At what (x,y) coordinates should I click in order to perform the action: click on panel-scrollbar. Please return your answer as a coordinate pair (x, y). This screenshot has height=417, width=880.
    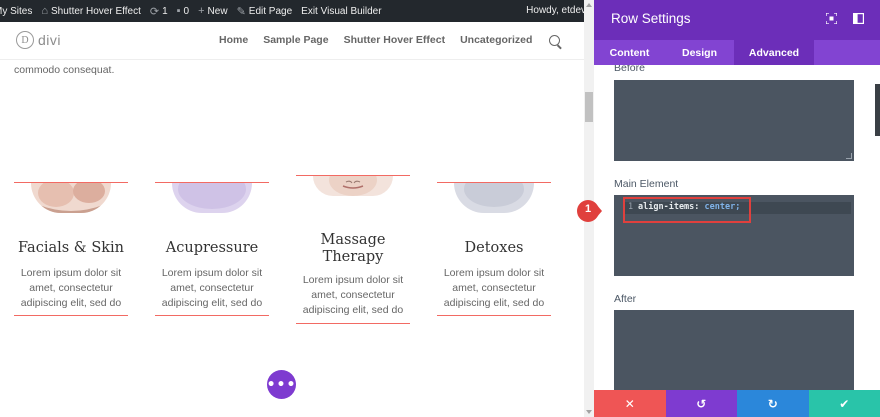
    Looking at the image, I should click on (877, 110).